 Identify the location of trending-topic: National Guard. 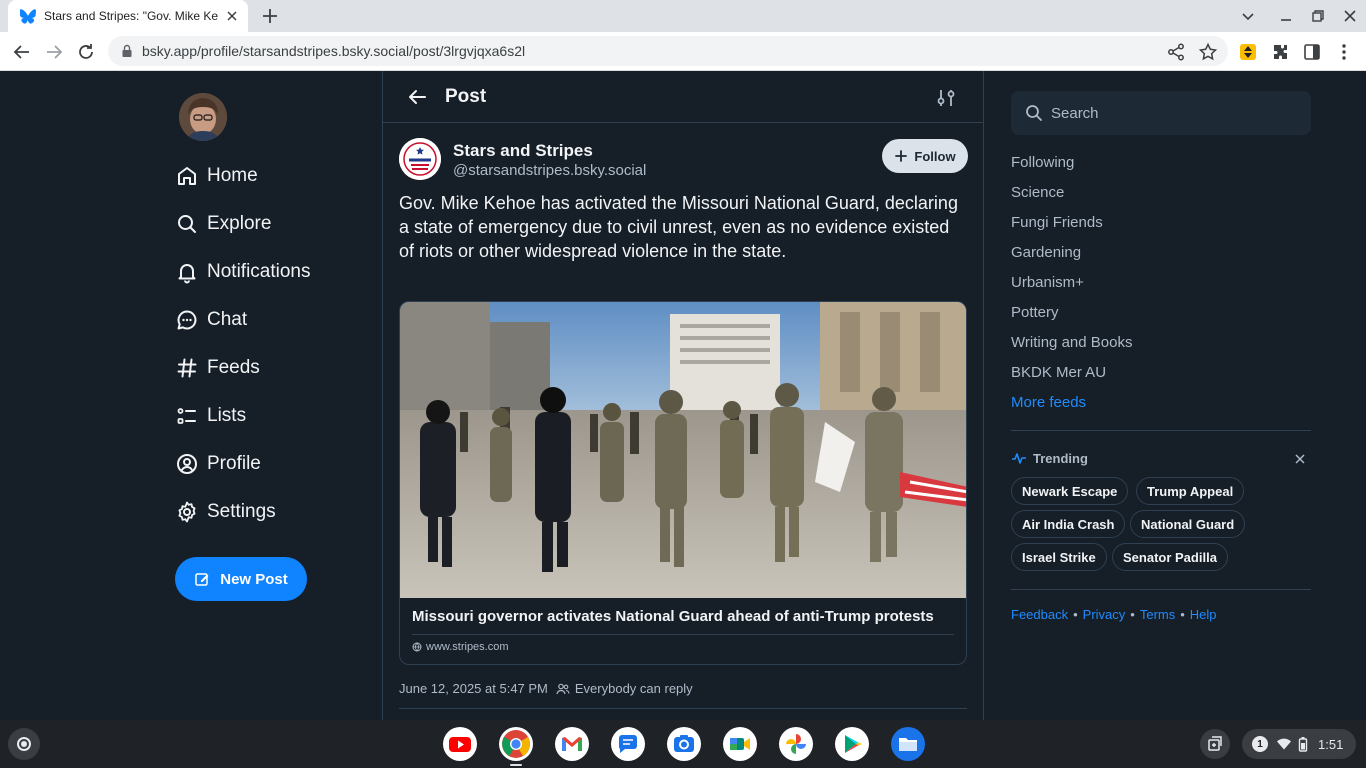
(1188, 524).